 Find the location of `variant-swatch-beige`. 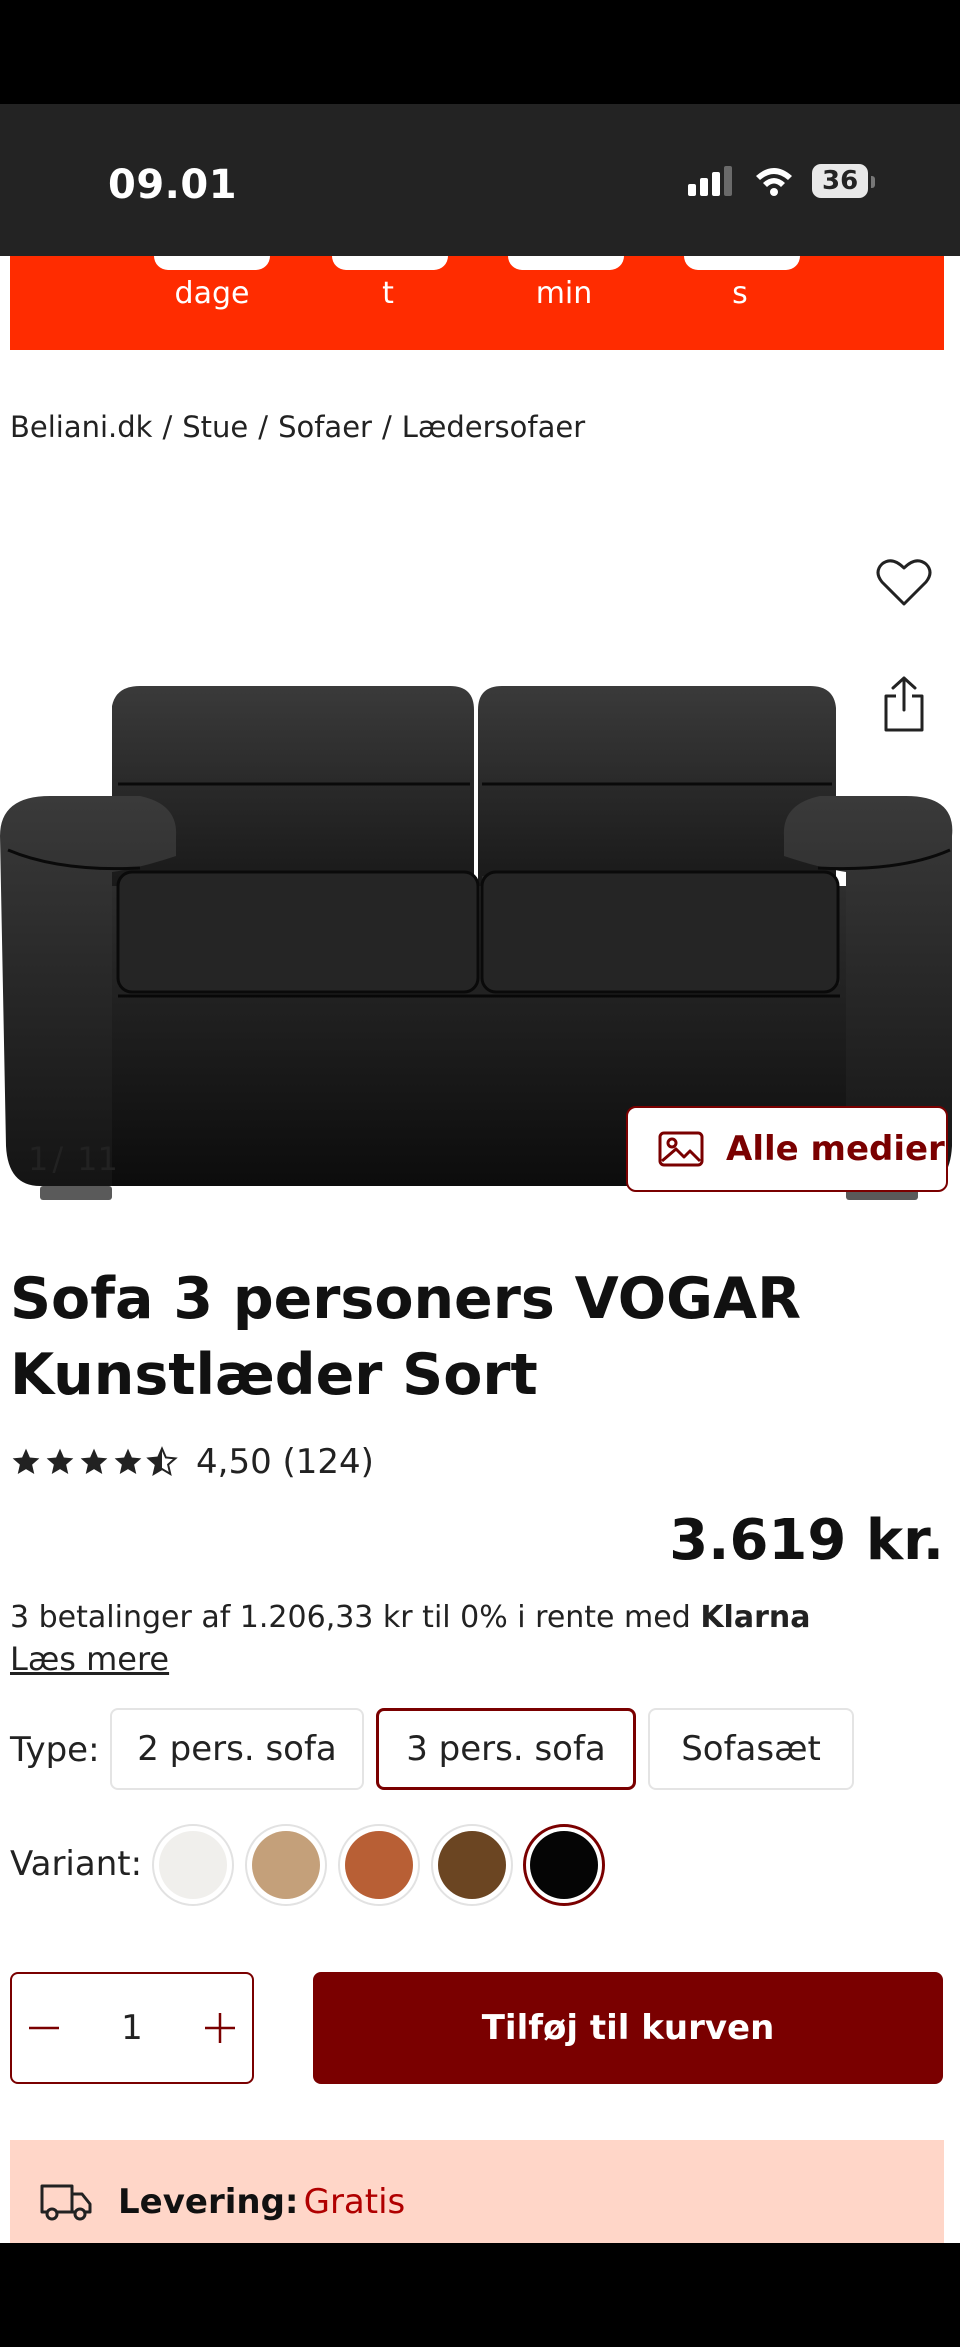

variant-swatch-beige is located at coordinates (286, 1865).